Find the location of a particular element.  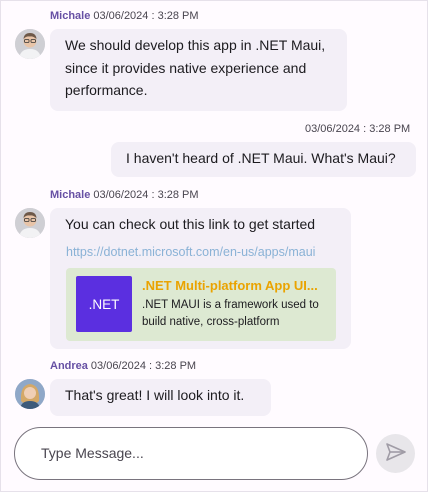

link-preview-thumbnail: .NET is located at coordinates (104, 304).